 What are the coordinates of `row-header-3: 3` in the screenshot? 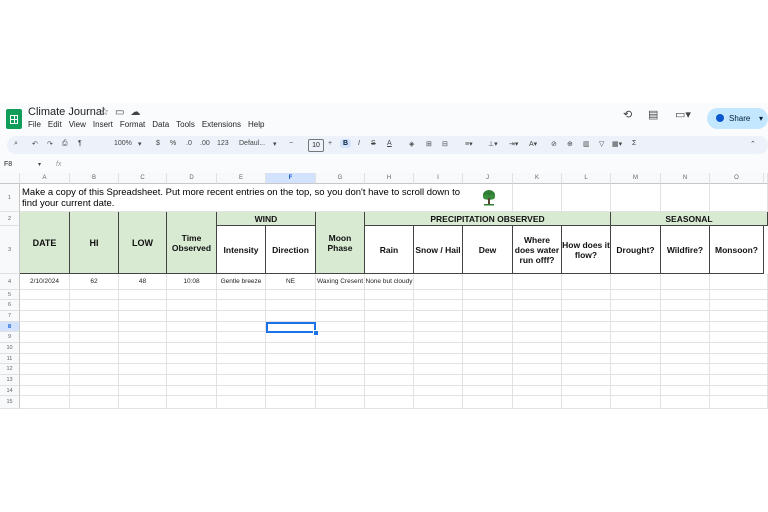 It's located at (10, 250).